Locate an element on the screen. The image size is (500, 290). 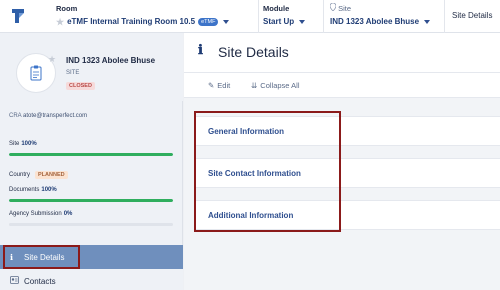
room-label: Room is located at coordinates (67, 8).